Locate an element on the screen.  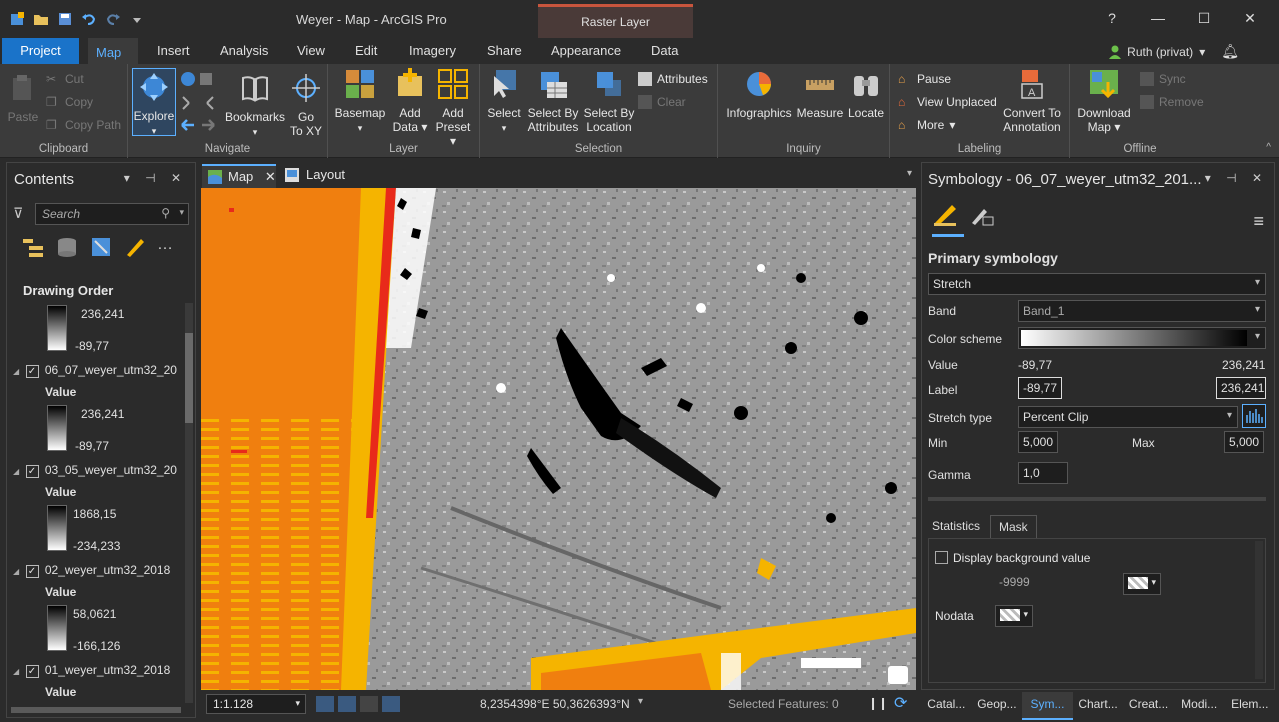
label-min-input: -89,77 is located at coordinates (1040, 388).